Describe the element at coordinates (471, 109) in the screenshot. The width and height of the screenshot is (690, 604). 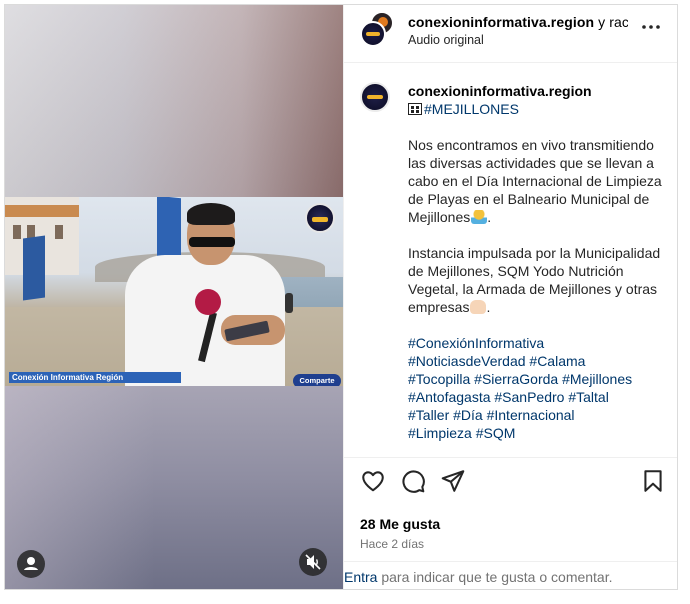
I see `hashtag-title: #MEJILLONES` at that location.